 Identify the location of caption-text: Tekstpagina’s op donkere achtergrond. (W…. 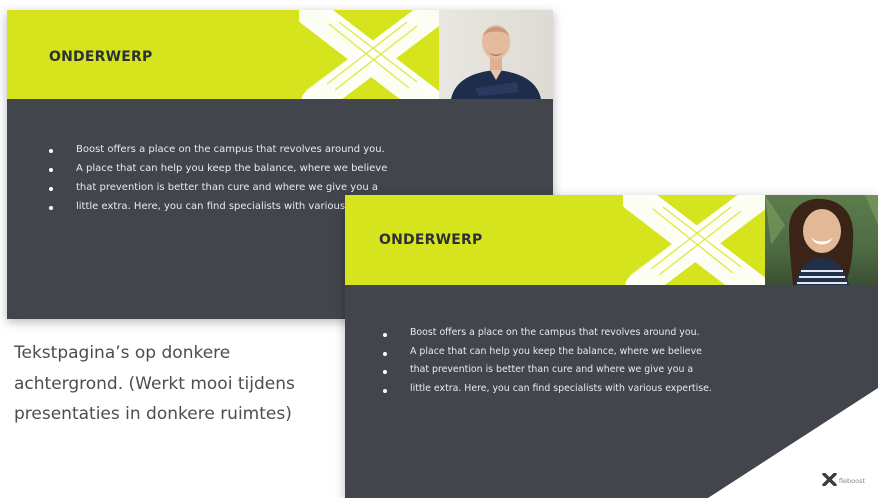
(154, 383).